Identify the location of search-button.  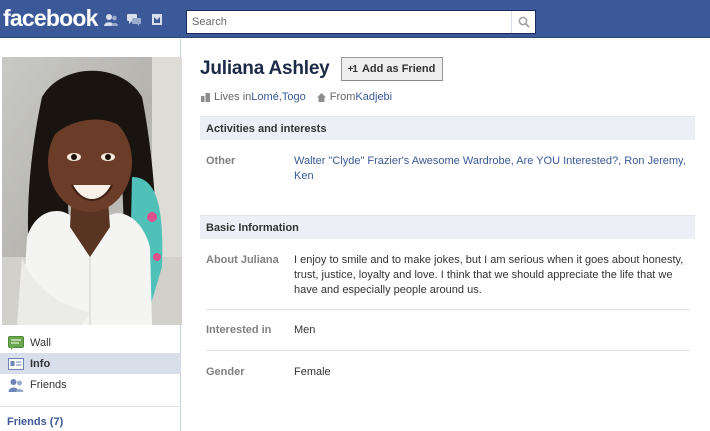
(523, 22).